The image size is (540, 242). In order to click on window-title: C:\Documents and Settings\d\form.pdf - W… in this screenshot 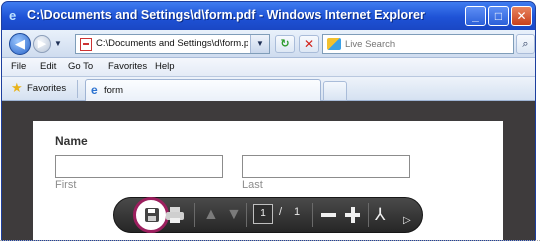, I will do `click(226, 15)`.